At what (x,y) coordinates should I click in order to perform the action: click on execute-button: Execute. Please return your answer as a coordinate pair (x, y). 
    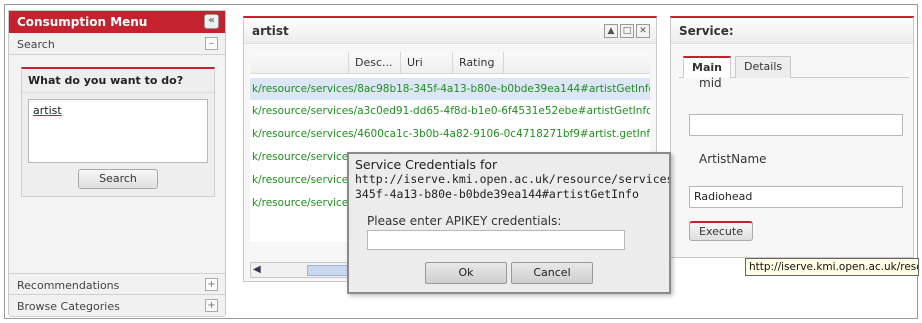
    Looking at the image, I should click on (721, 231).